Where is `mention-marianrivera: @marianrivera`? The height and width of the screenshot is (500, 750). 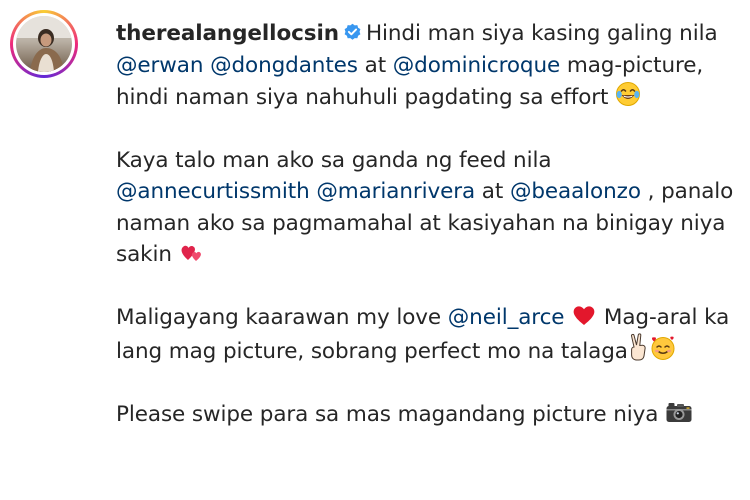 mention-marianrivera: @marianrivera is located at coordinates (395, 191).